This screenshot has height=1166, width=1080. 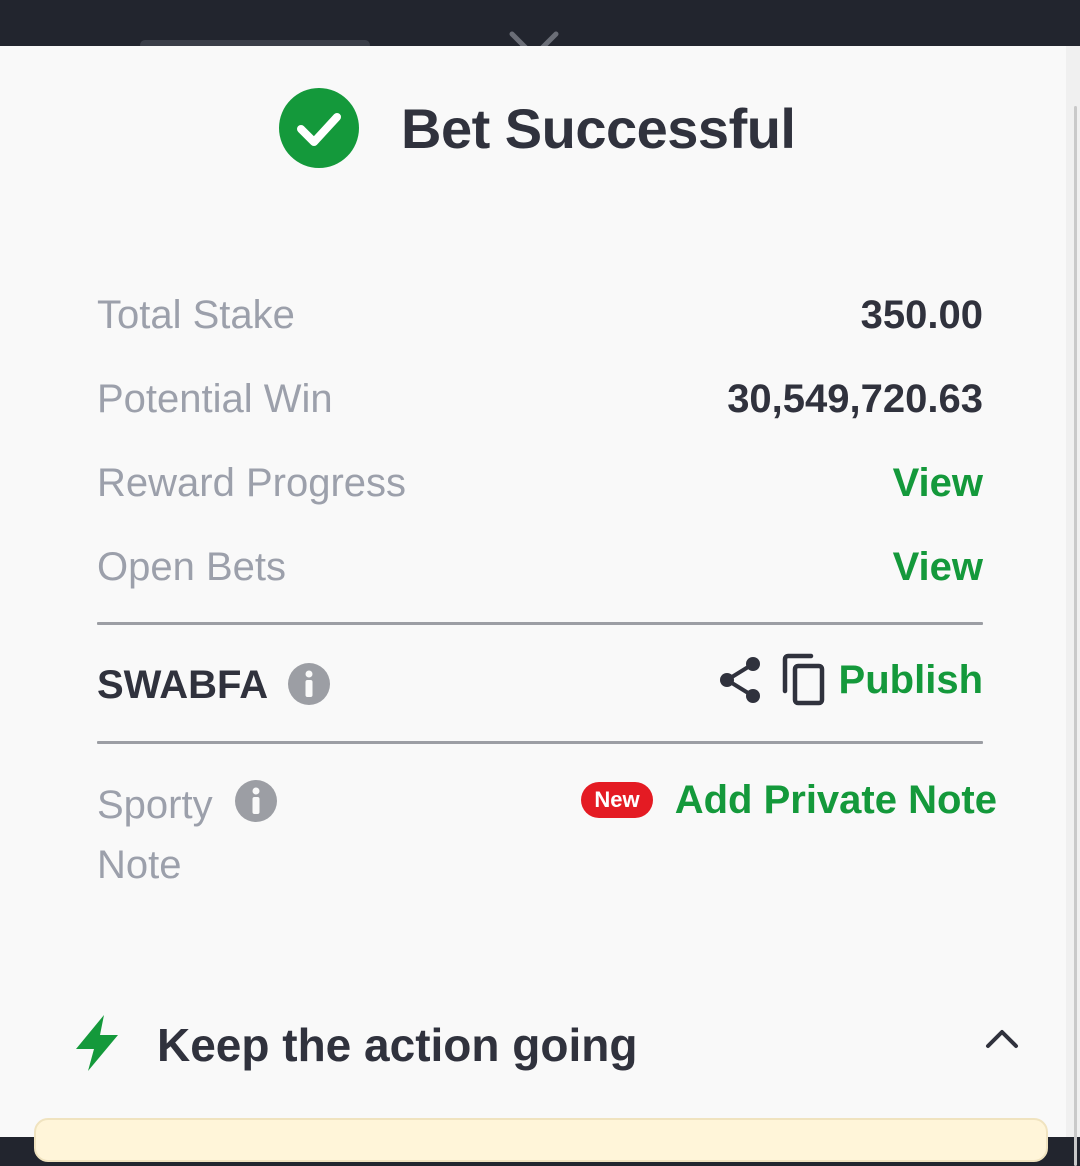 I want to click on open-bets-view-link: View, so click(x=938, y=567).